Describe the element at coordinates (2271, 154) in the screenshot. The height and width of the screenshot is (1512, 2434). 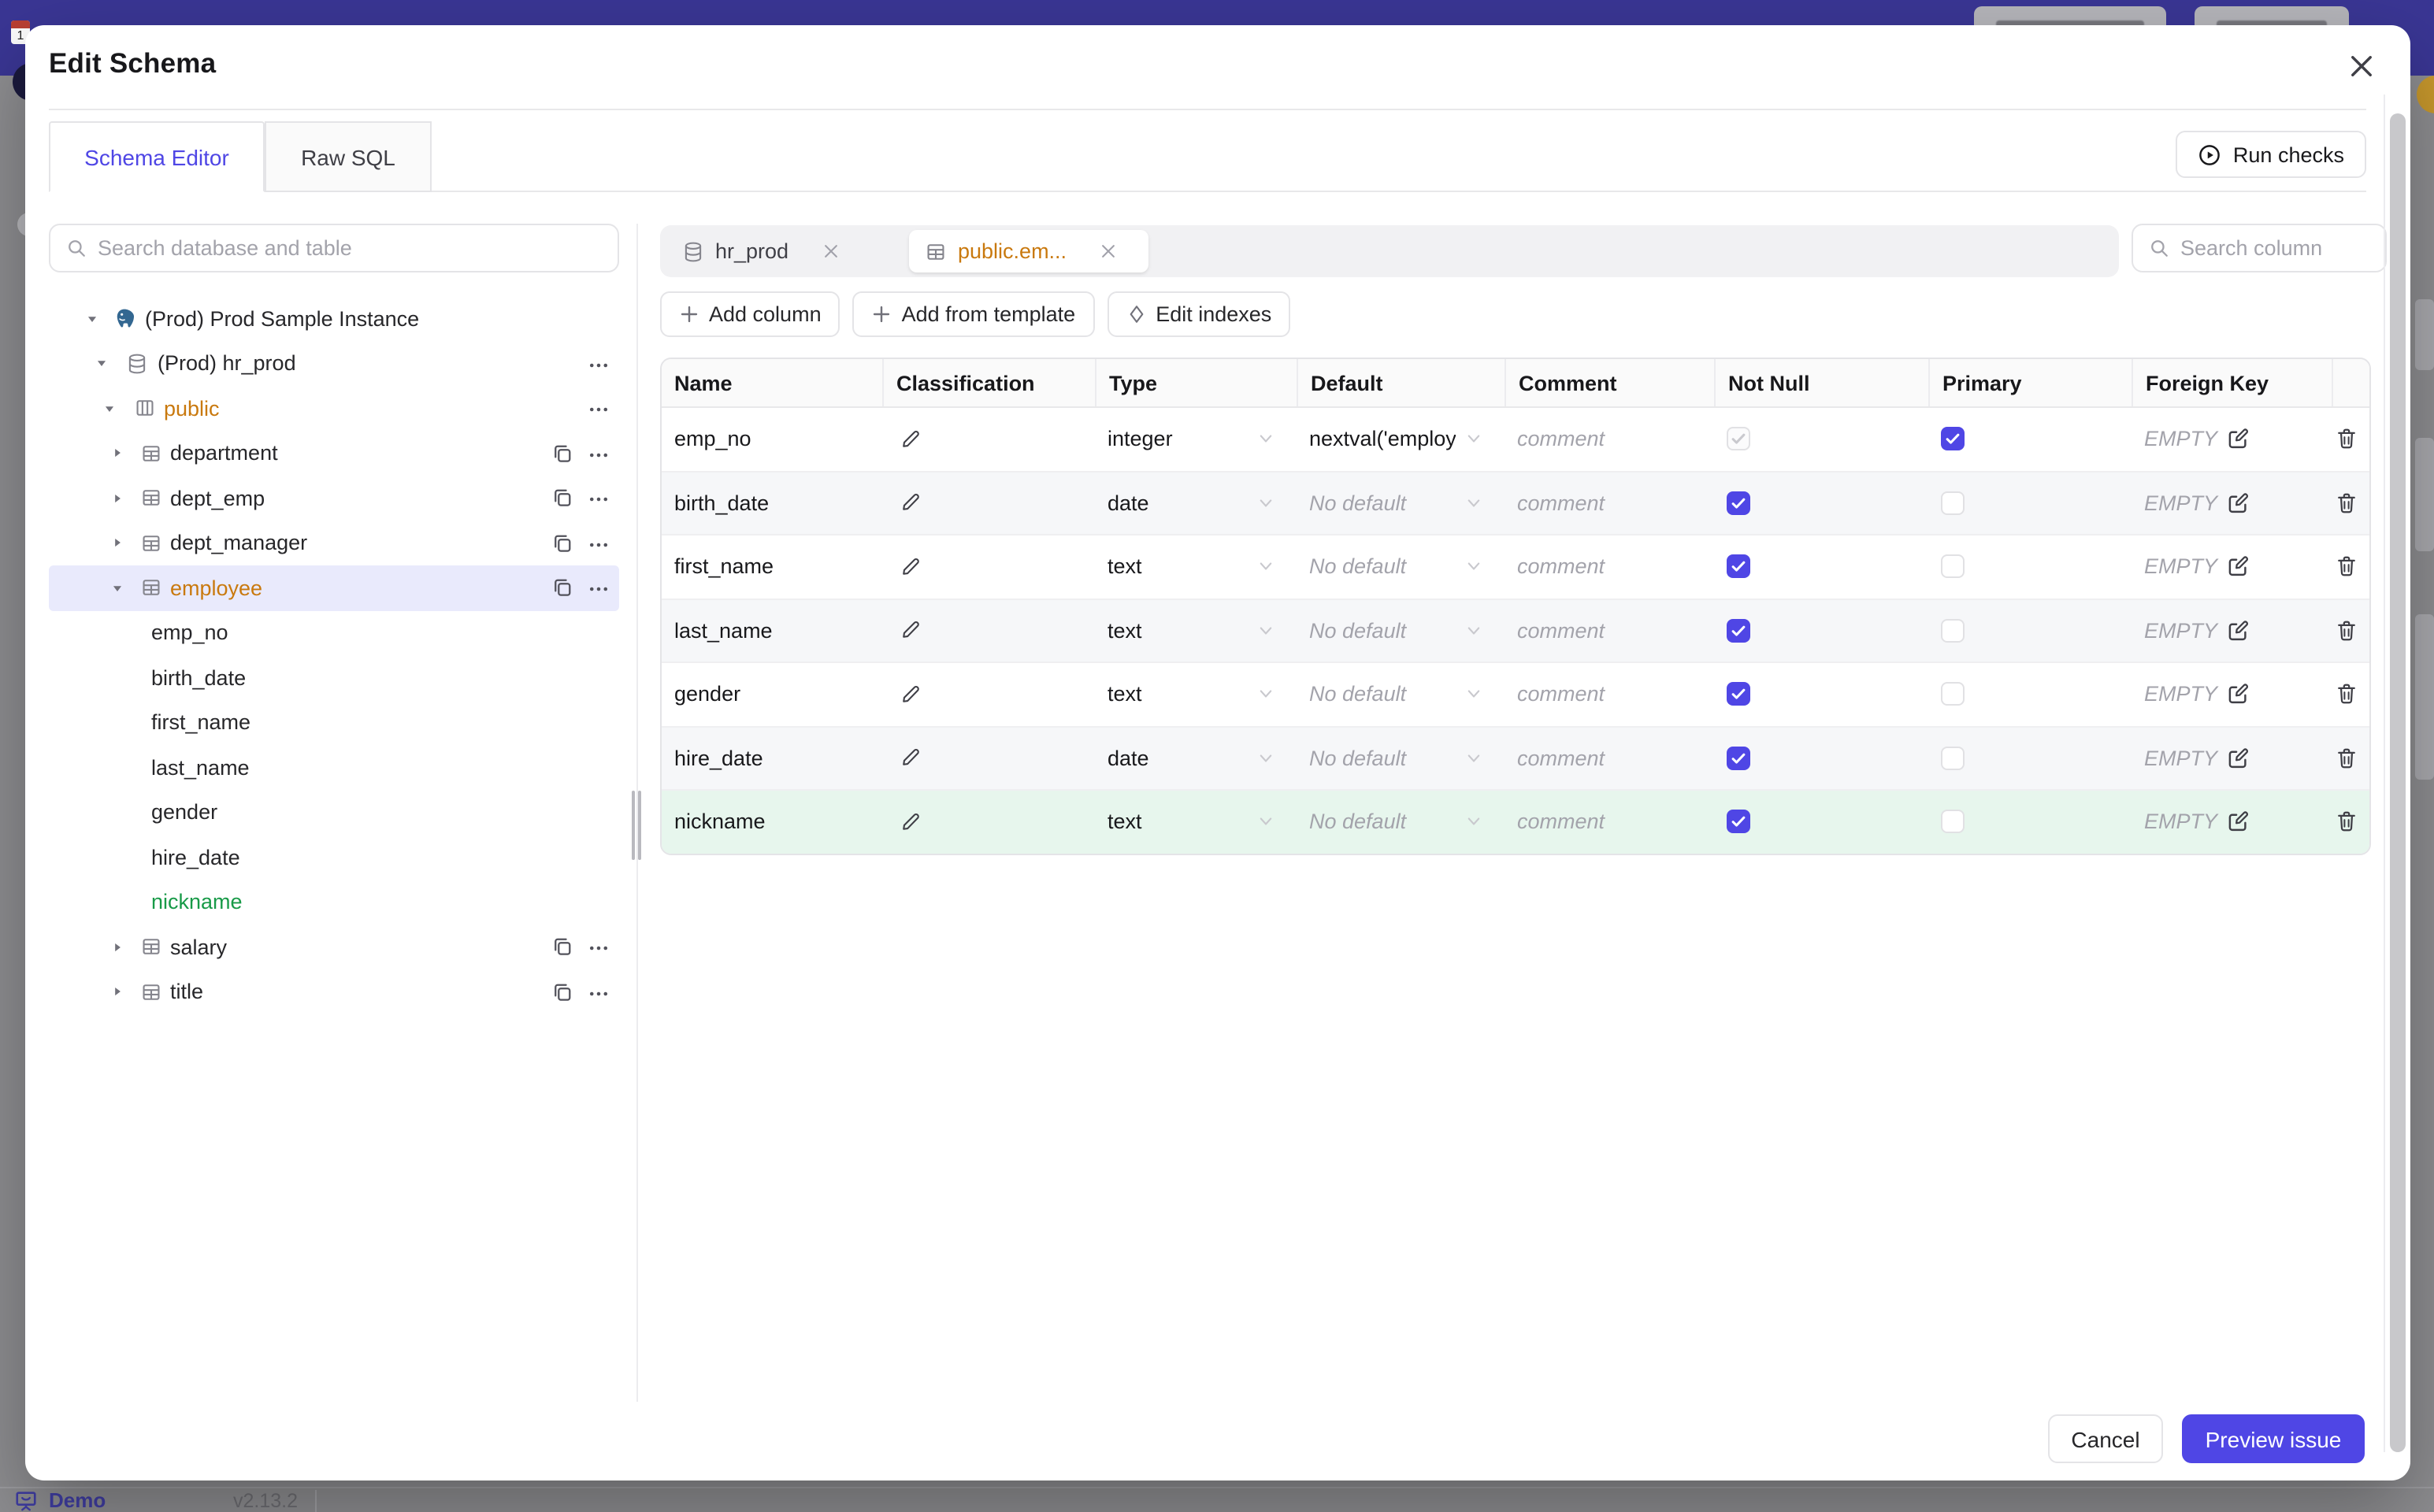
I see `run-checks-button: Run checks` at that location.